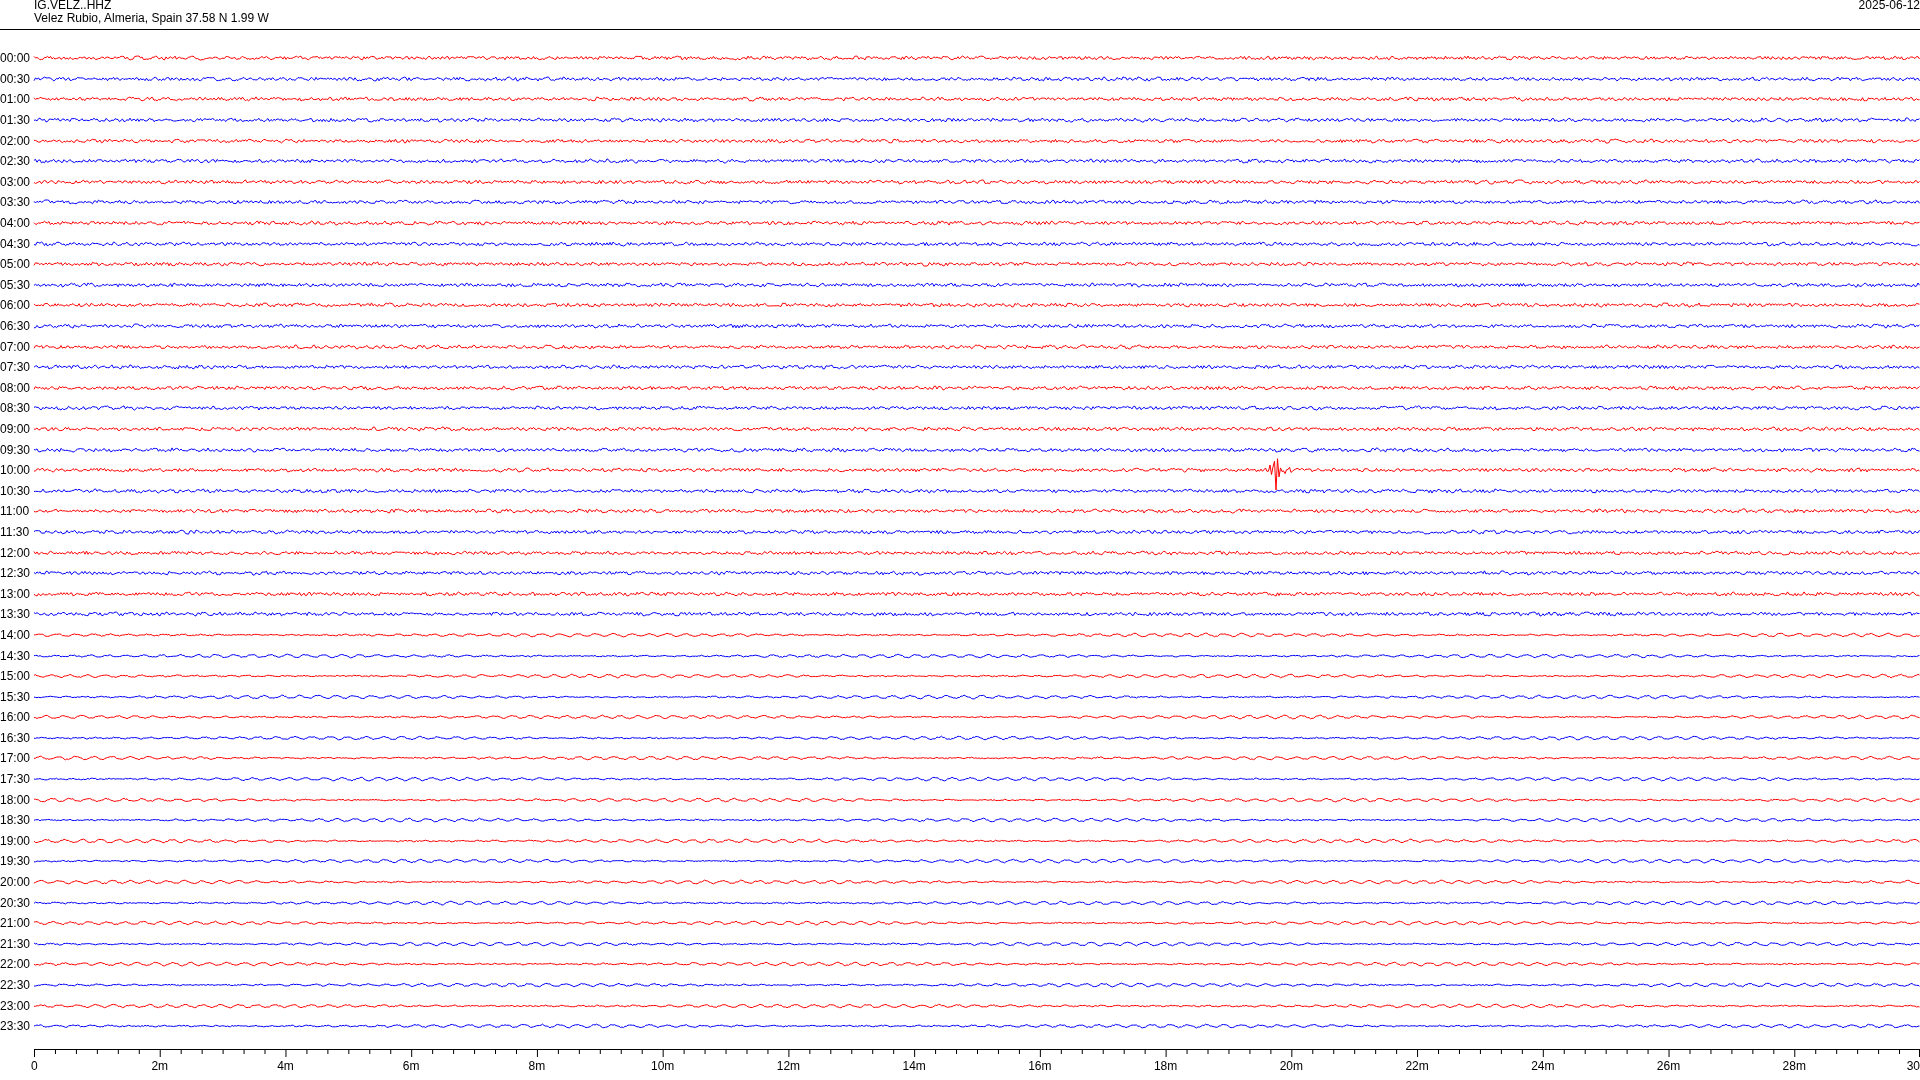  I want to click on time-label: 12:30, so click(16, 573).